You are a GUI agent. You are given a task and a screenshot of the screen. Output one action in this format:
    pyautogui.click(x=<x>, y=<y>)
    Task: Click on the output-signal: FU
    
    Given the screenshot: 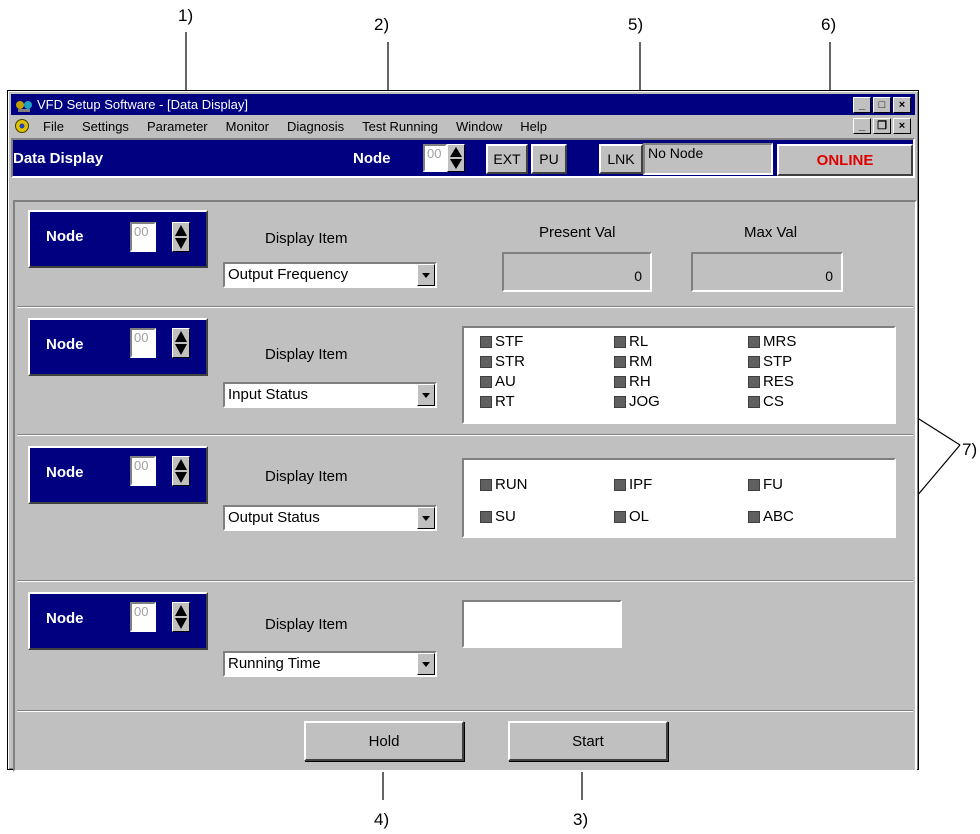 What is the action you would take?
    pyautogui.click(x=765, y=484)
    